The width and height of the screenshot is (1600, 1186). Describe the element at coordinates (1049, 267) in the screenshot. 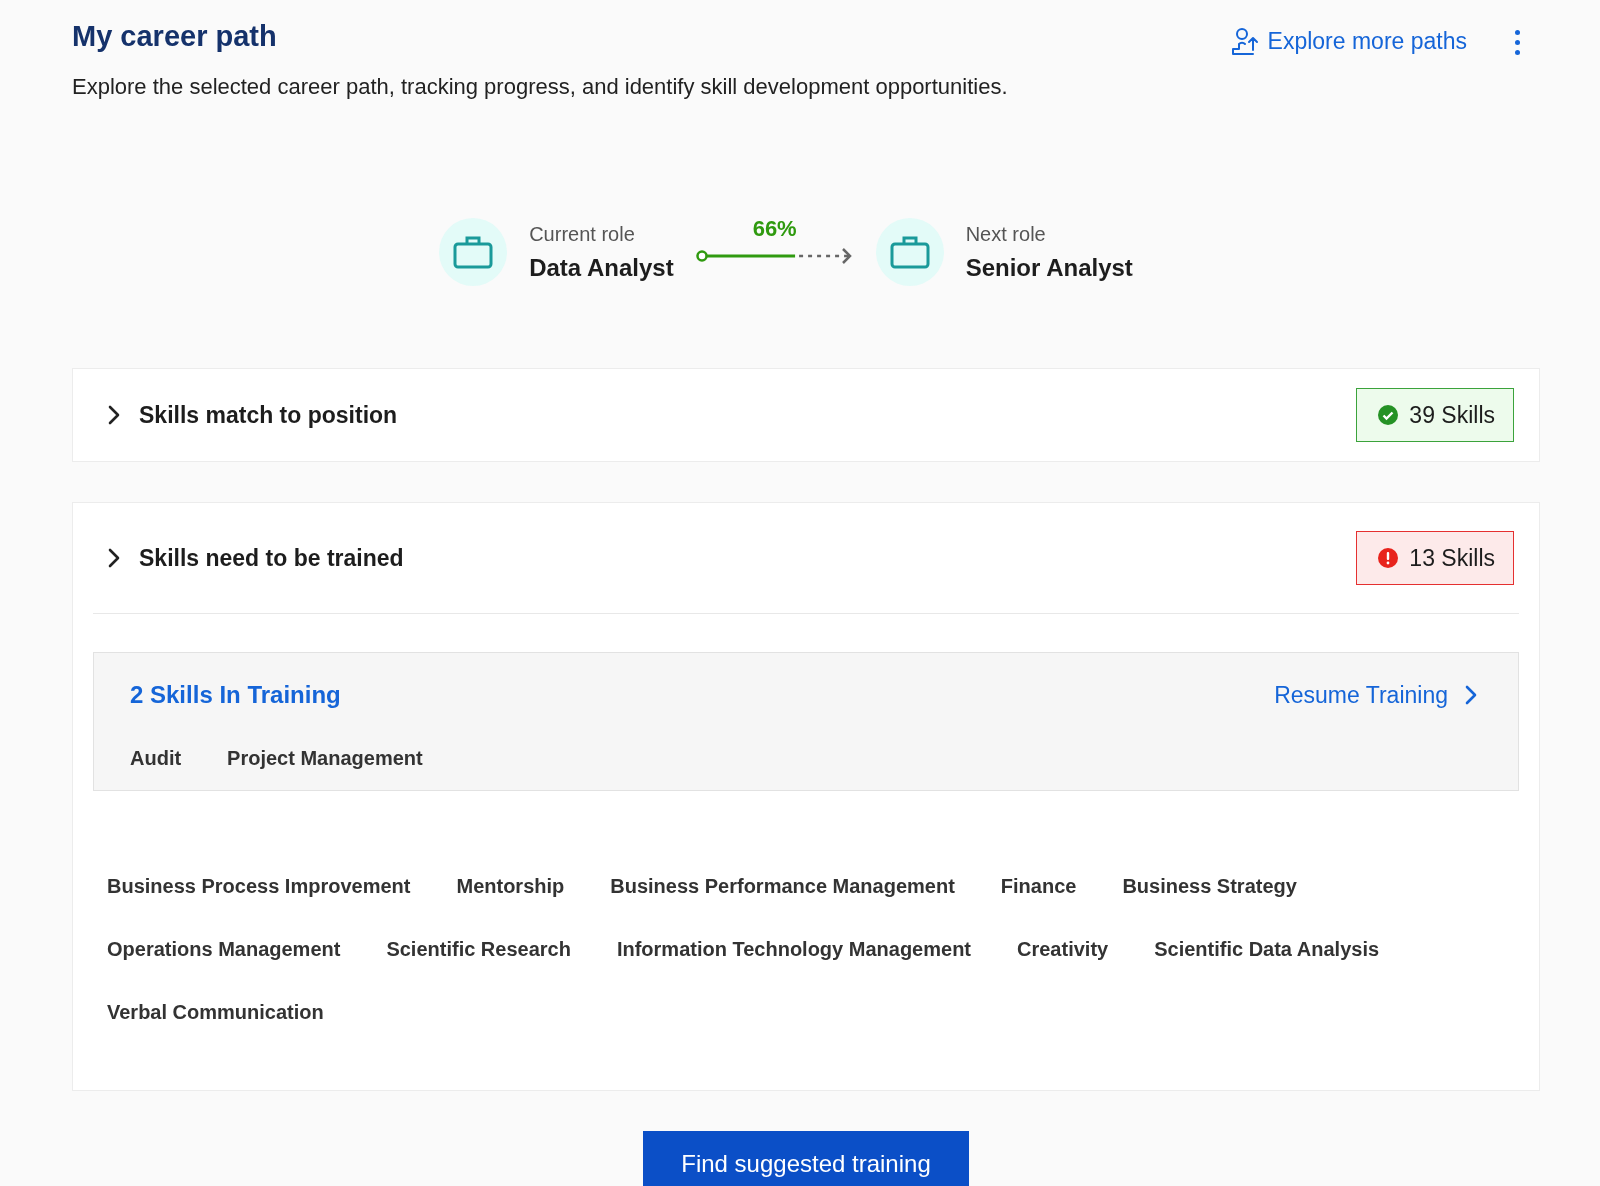

I see `next-role-title: Senior Analyst` at that location.